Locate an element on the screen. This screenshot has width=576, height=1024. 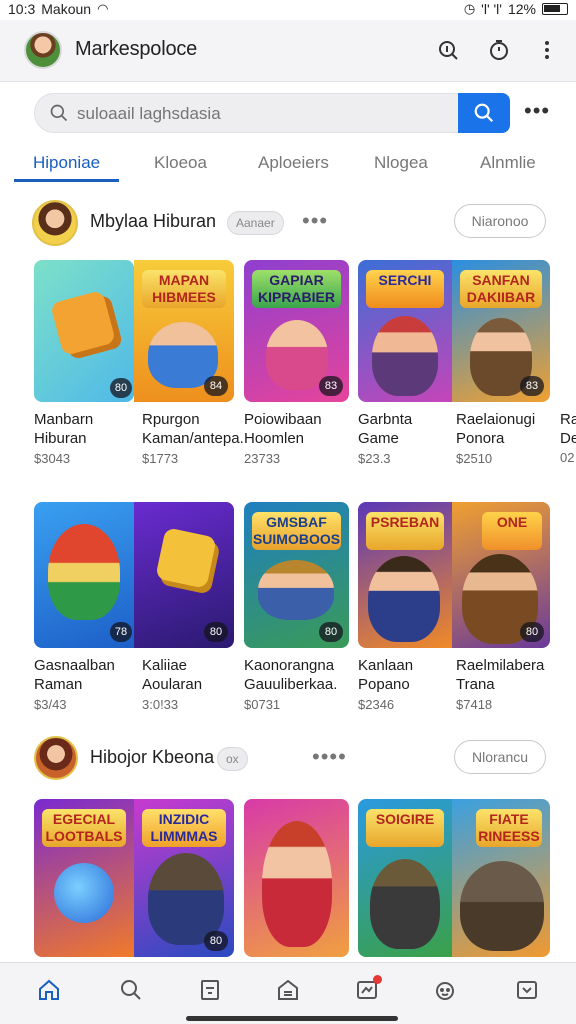
card-title: Kanlaan is located at coordinates (386, 665).